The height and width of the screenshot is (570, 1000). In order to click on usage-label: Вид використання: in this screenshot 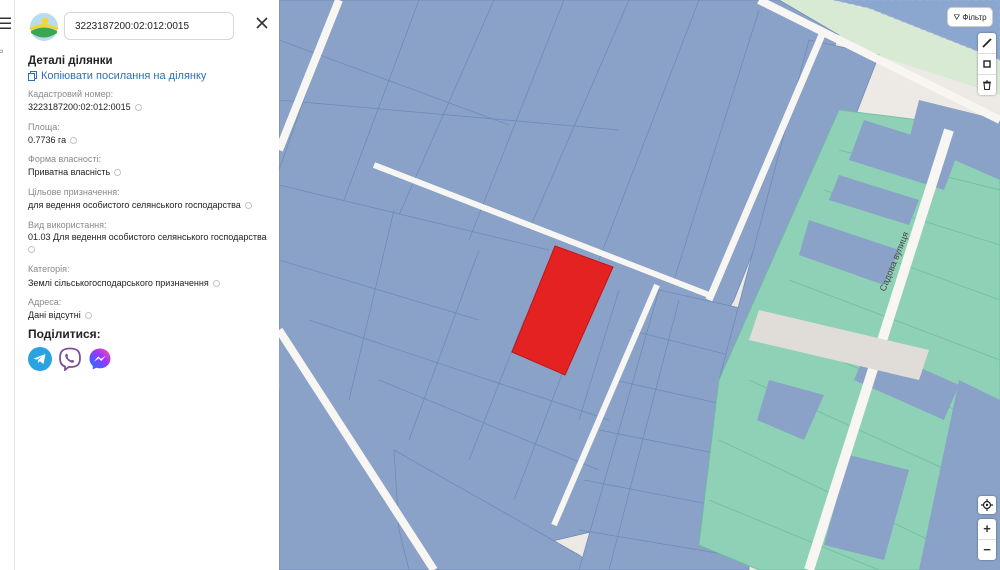, I will do `click(67, 225)`.